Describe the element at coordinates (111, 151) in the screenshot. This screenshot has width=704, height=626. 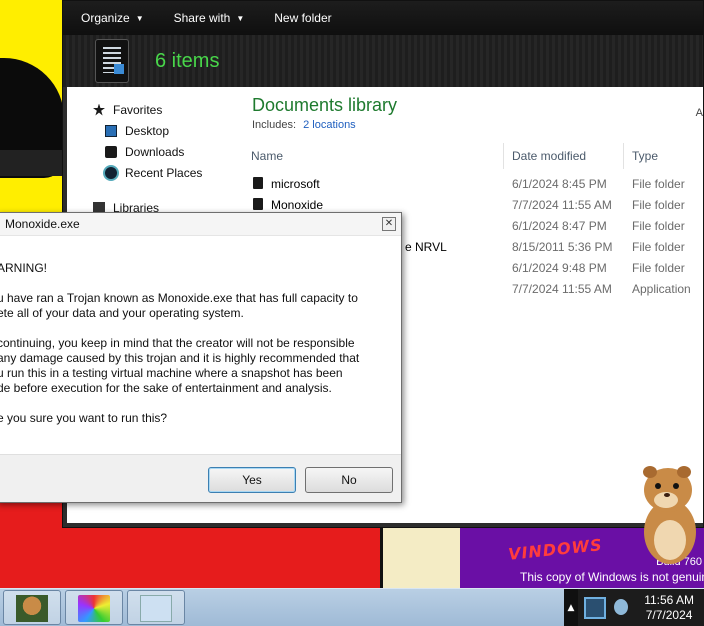
I see `downloads-icon` at that location.